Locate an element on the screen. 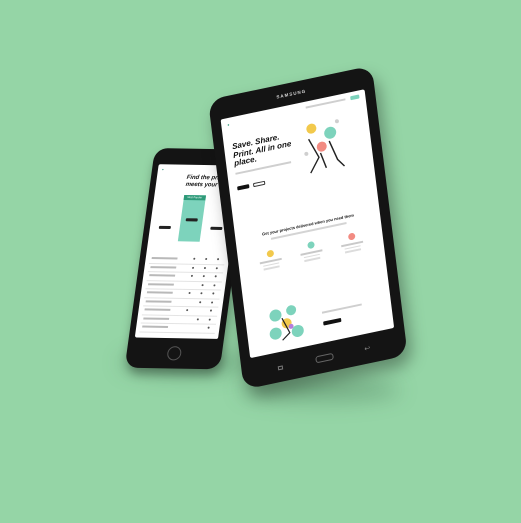 The width and height of the screenshot is (521, 523). recent-apps-icon is located at coordinates (280, 368).